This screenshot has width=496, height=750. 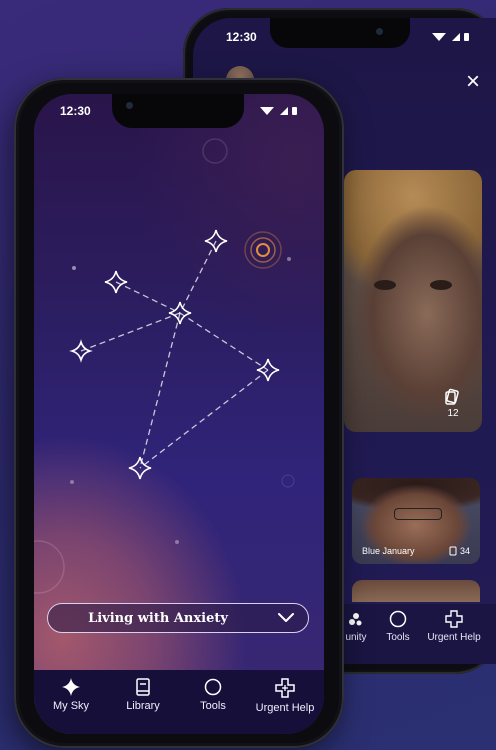 I want to click on constellation-lines, so click(x=174, y=354).